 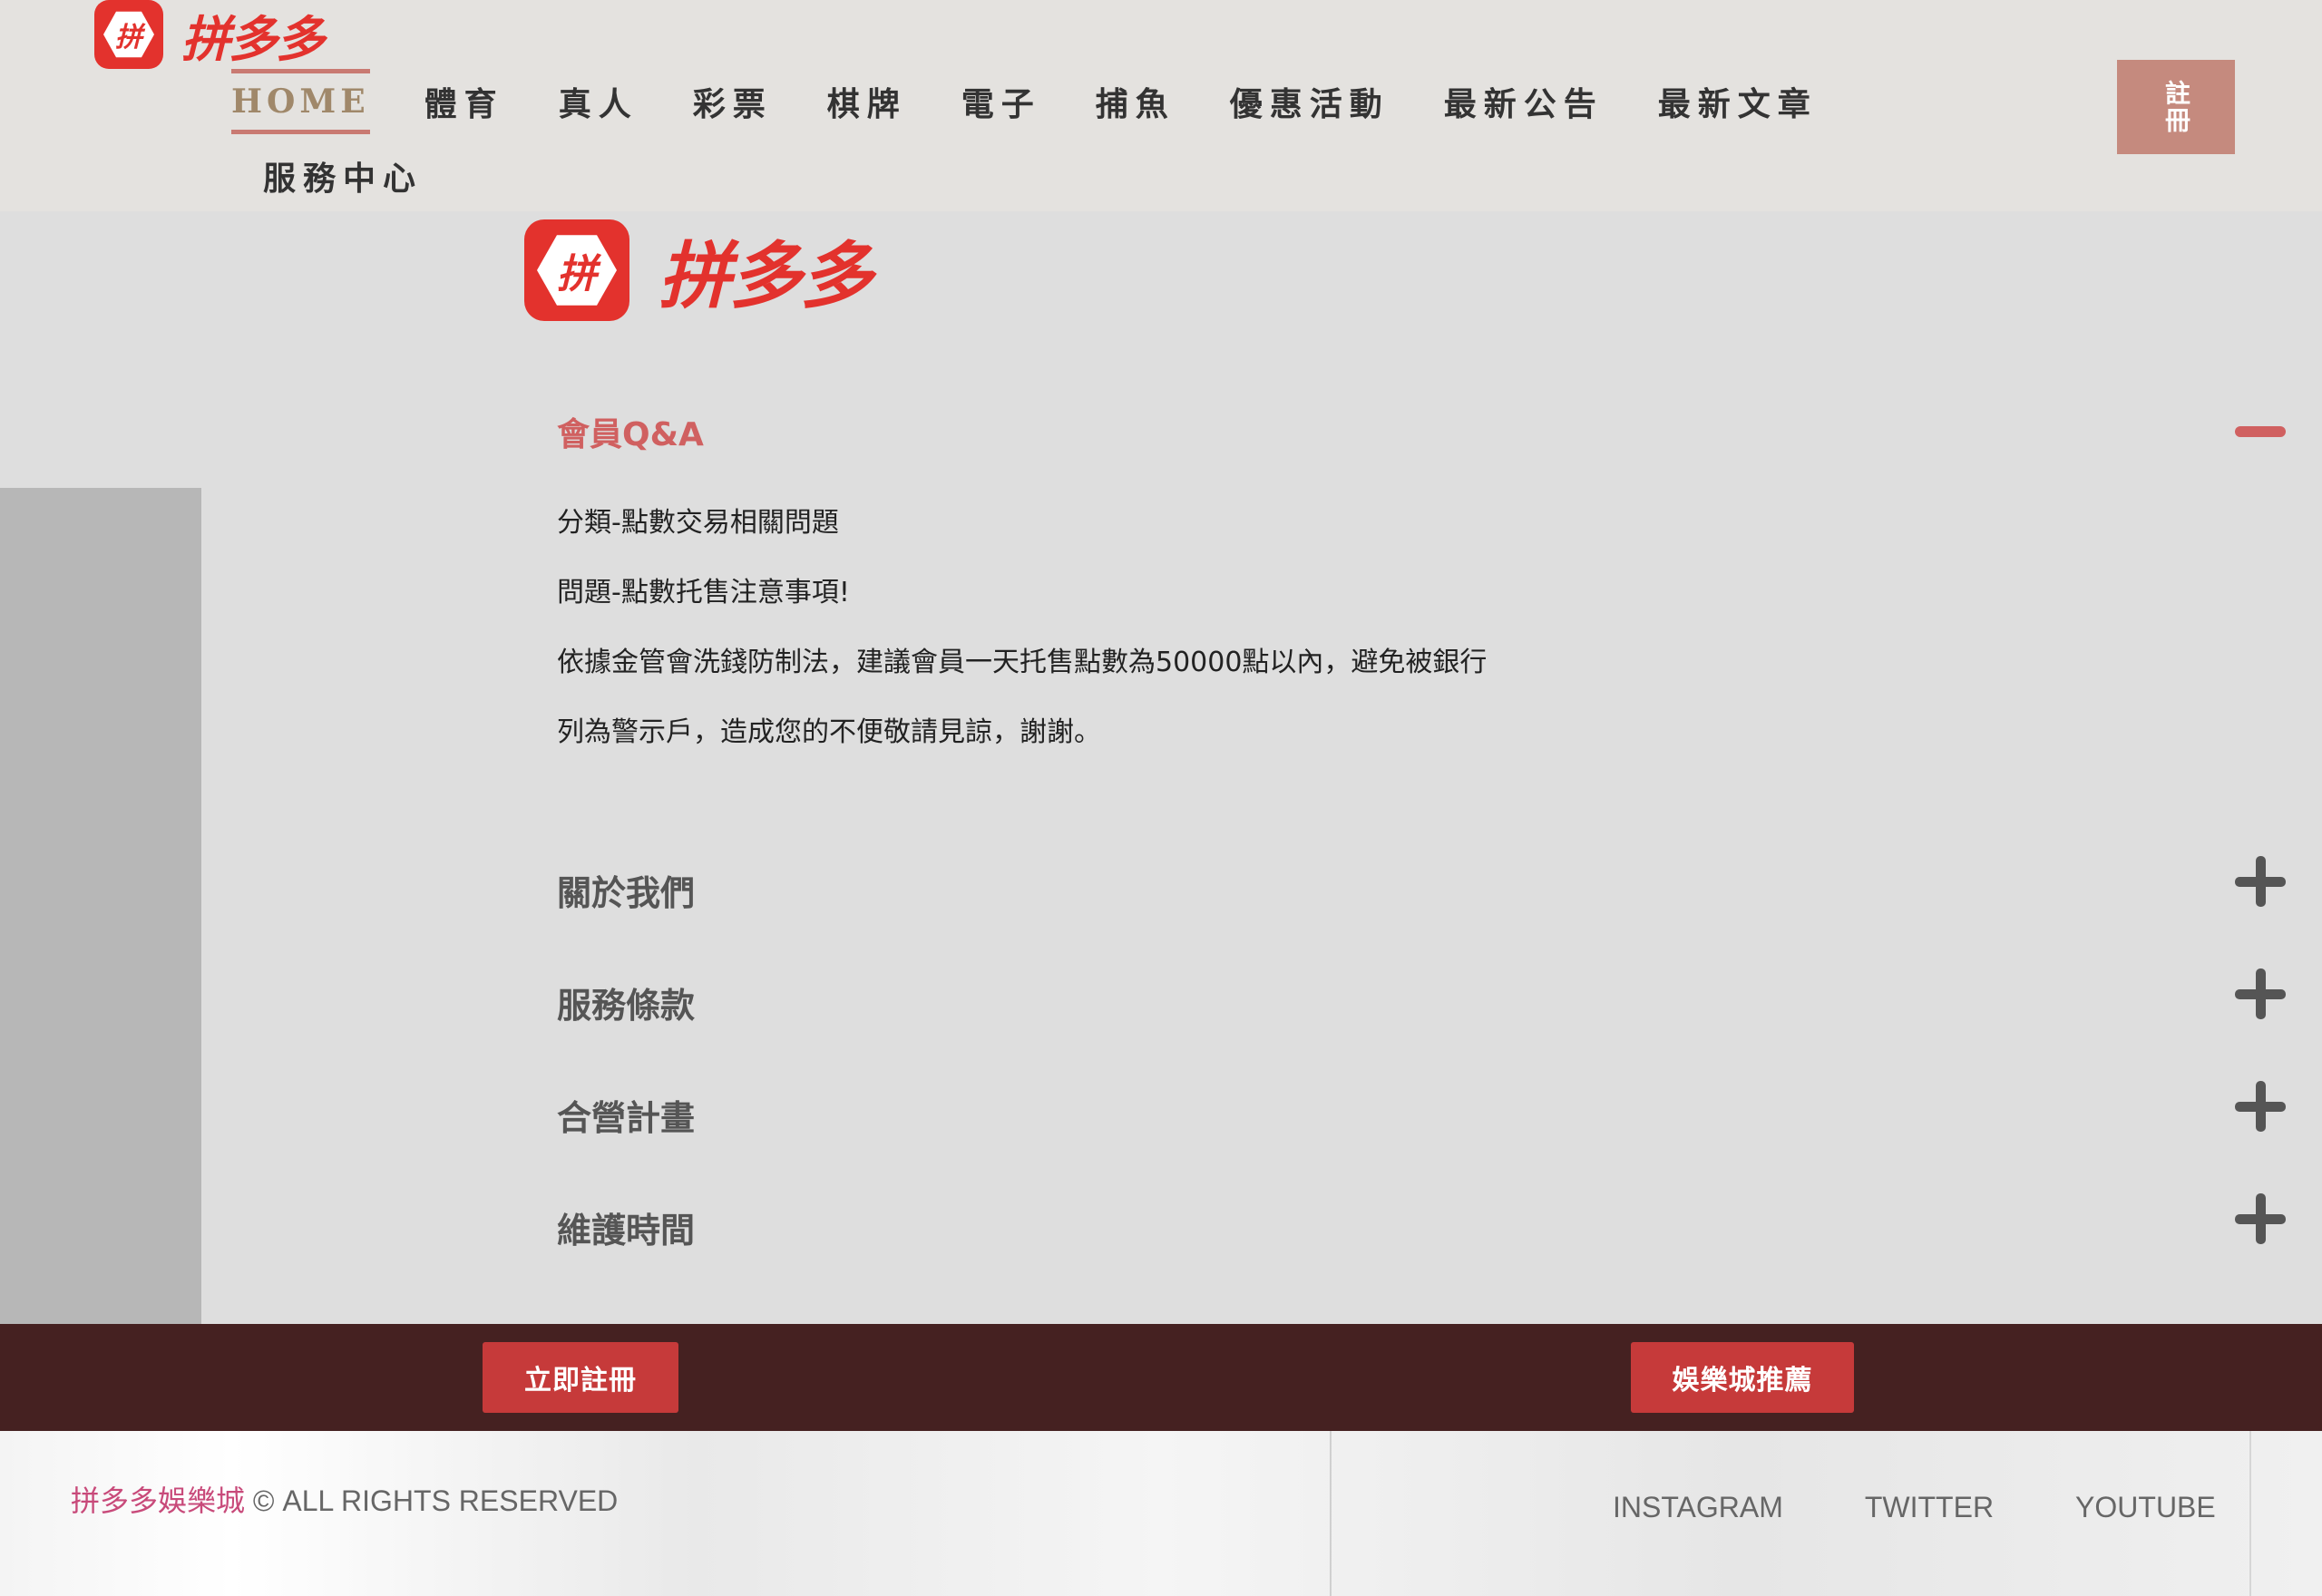 I want to click on answer-line: 問題-點數托售注意事項!, so click(x=703, y=592).